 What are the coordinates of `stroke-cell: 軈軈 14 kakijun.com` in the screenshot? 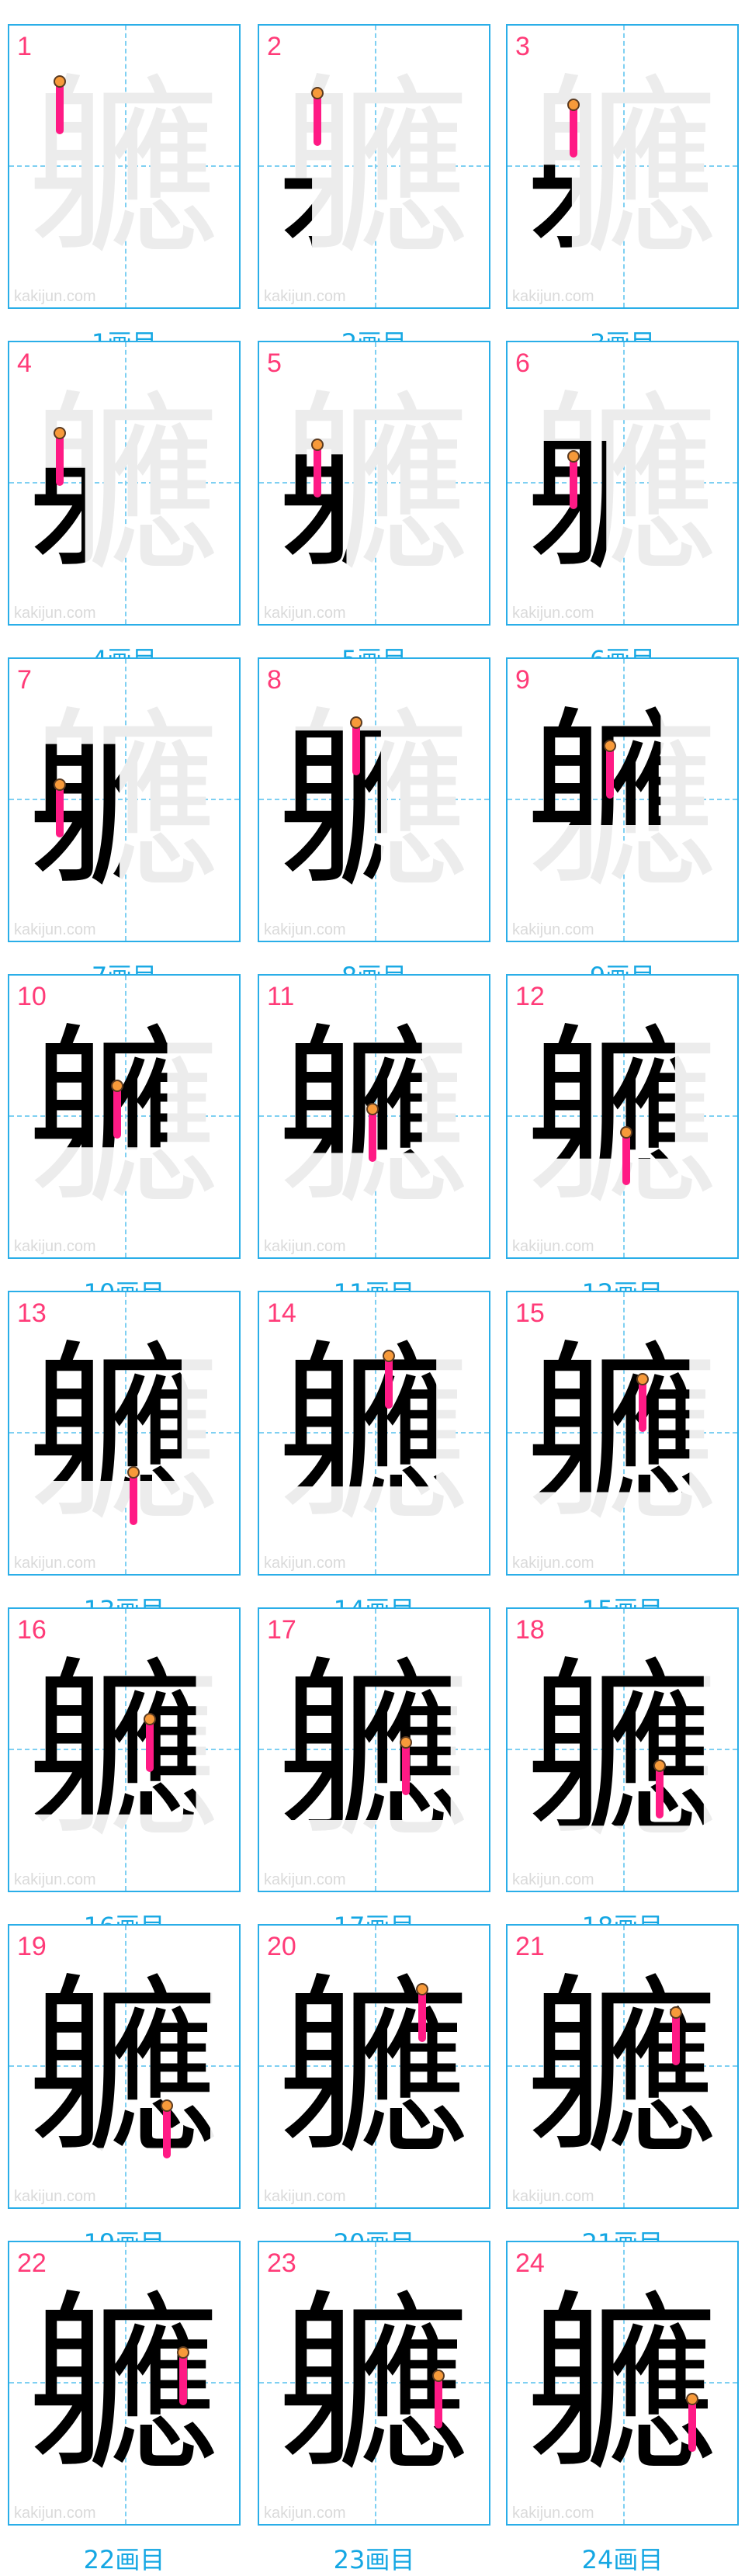 It's located at (374, 1433).